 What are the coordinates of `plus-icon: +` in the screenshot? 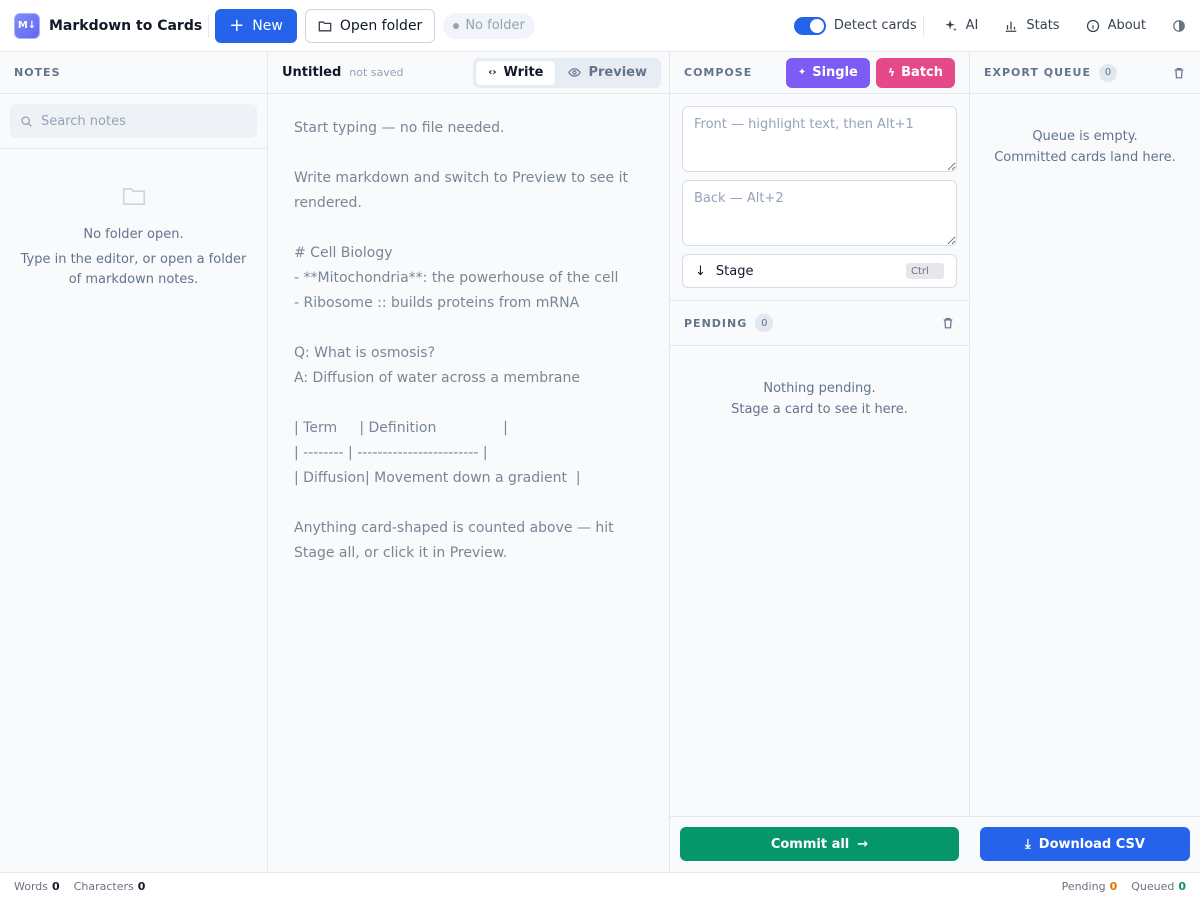 It's located at (237, 25).